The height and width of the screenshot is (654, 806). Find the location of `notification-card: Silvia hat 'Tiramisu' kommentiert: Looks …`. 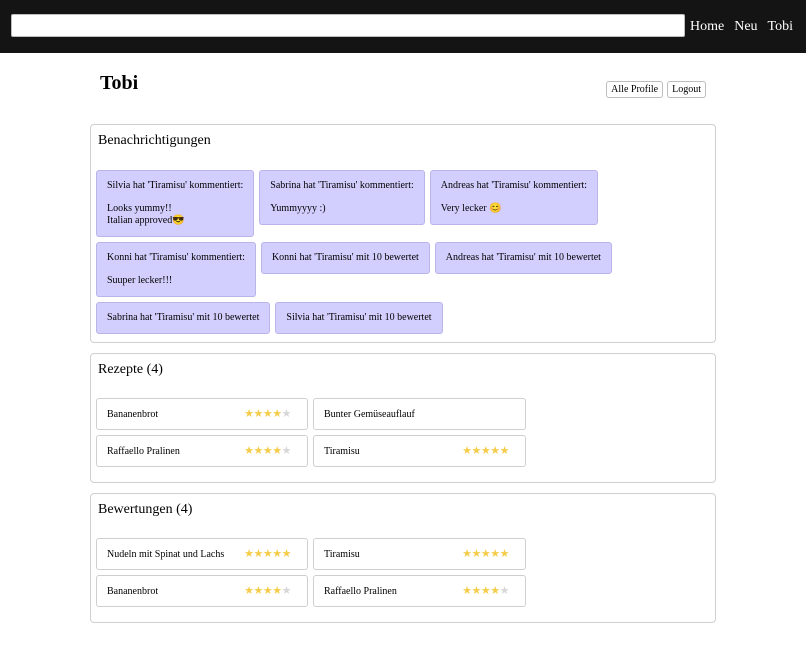

notification-card: Silvia hat 'Tiramisu' kommentiert: Looks … is located at coordinates (175, 203).